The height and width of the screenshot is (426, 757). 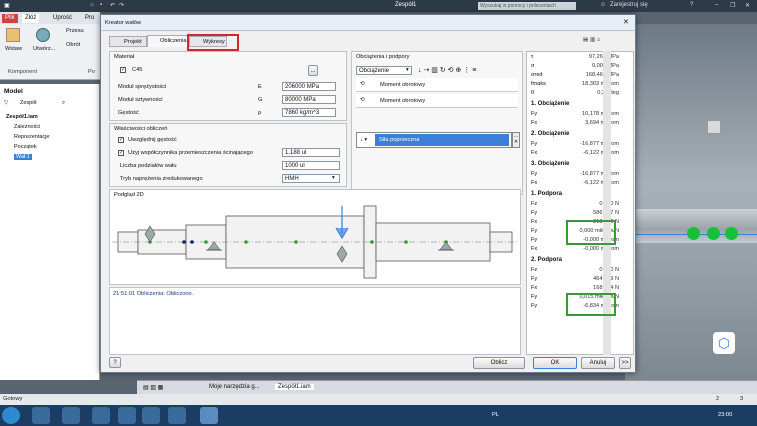 I want to click on density-field: 7860 kg/m^3, so click(x=309, y=112).